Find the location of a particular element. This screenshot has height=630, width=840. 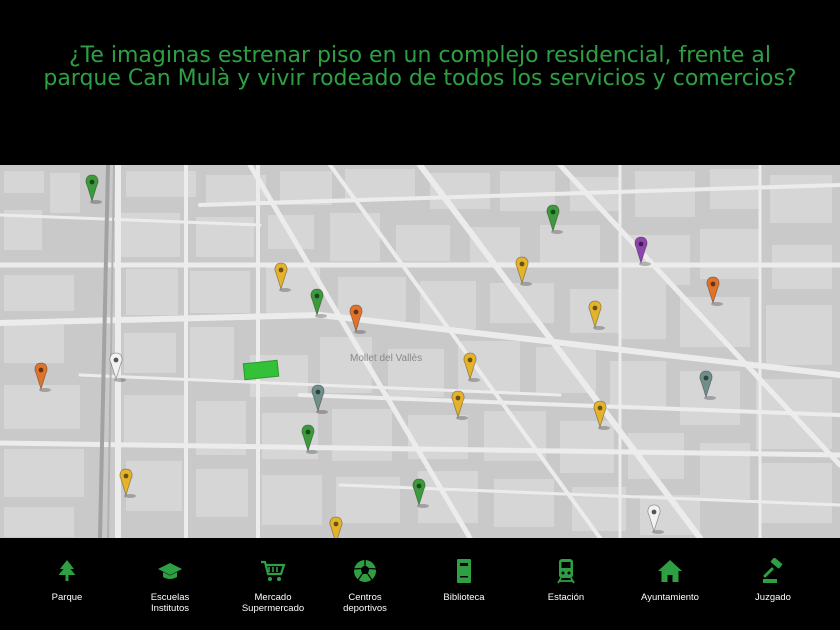

legend-item-centros-deportivos: Centros deportivos is located at coordinates (365, 586).